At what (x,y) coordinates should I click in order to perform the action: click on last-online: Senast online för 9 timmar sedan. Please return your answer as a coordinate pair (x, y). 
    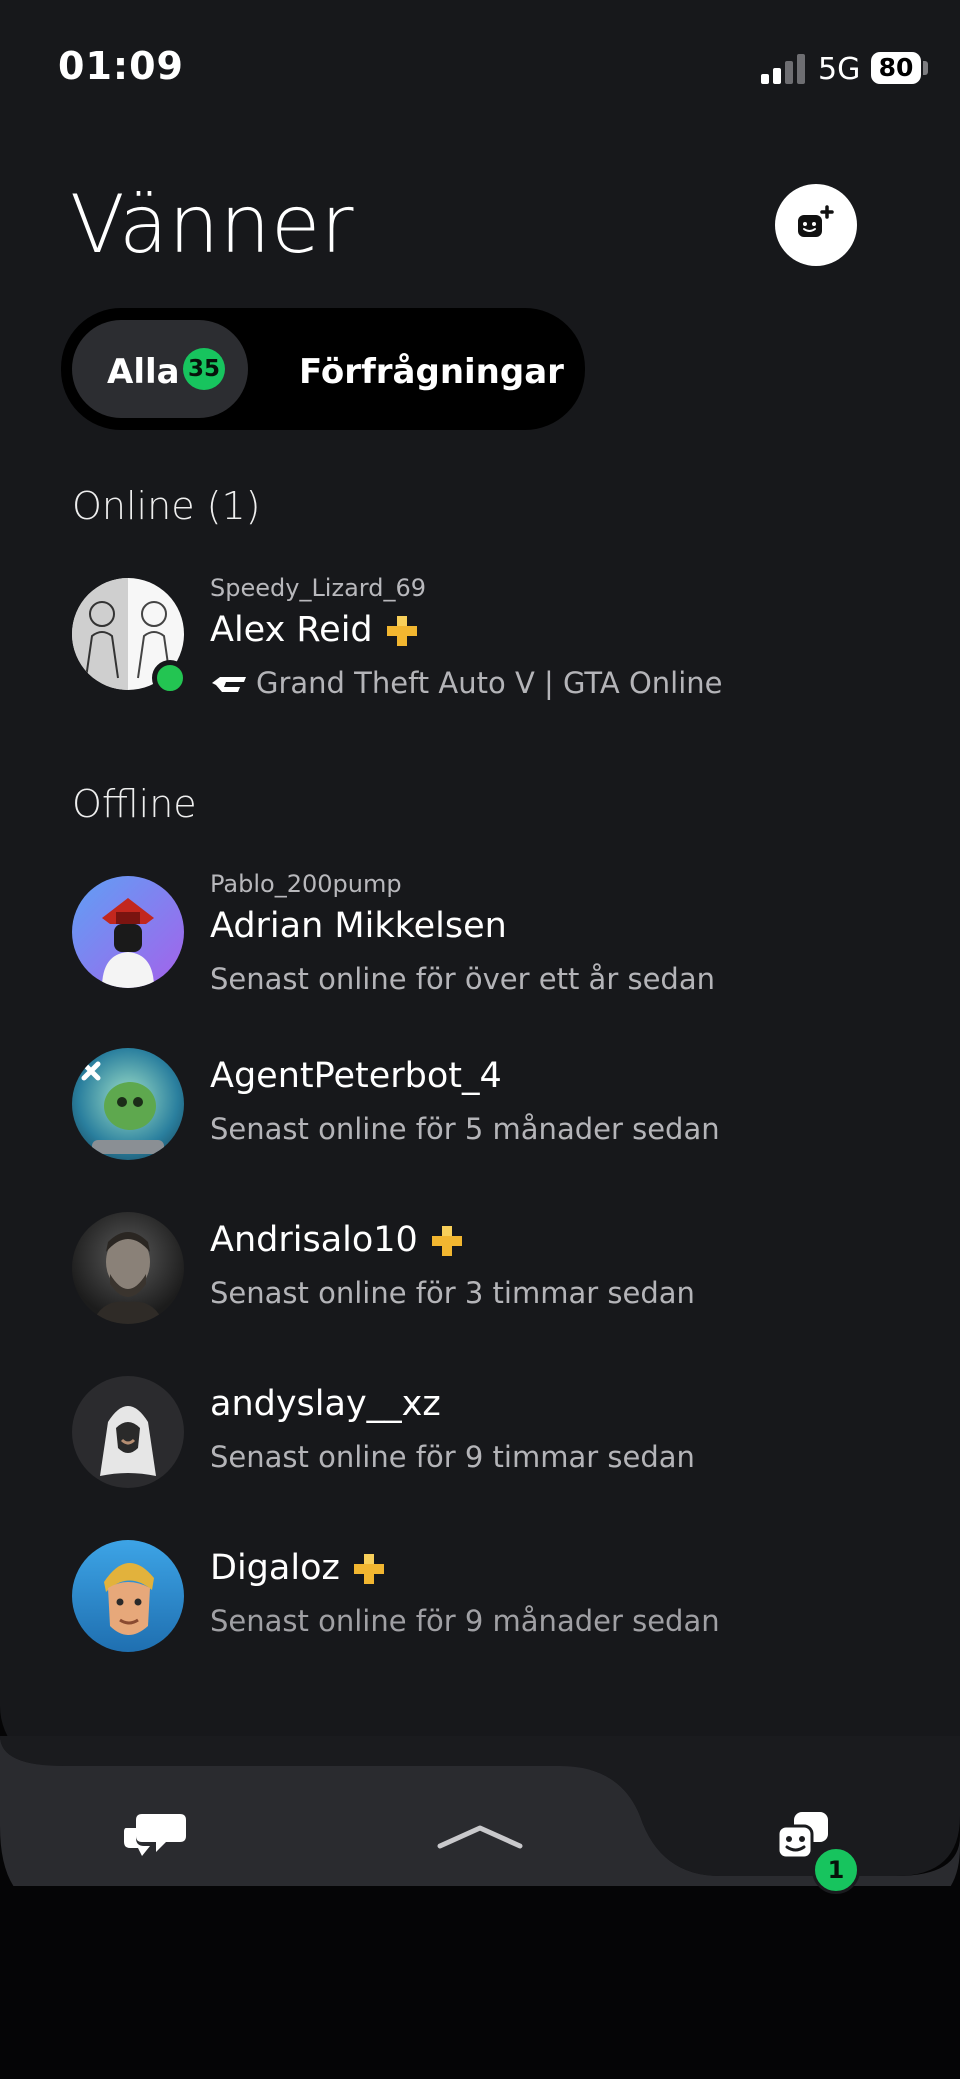
    Looking at the image, I should click on (452, 1457).